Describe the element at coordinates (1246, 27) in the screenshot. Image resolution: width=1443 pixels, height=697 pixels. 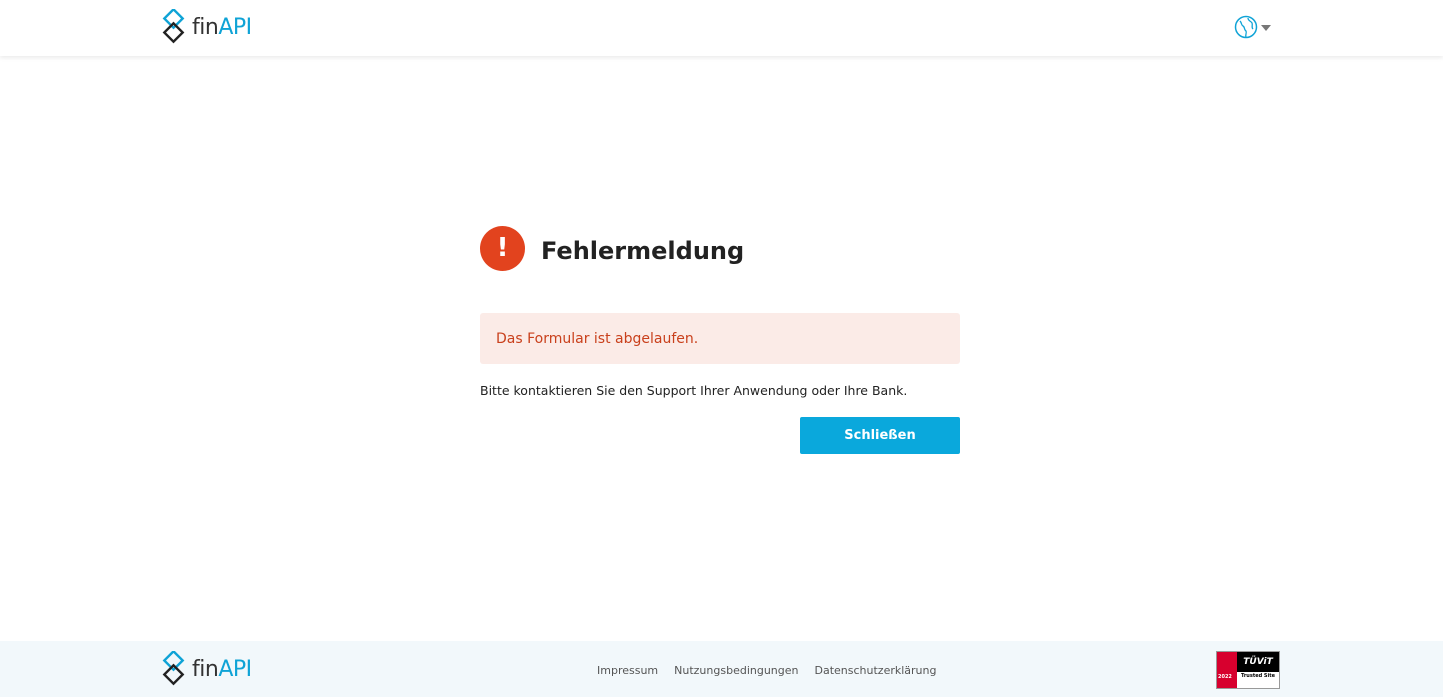
I see `globe-icon` at that location.